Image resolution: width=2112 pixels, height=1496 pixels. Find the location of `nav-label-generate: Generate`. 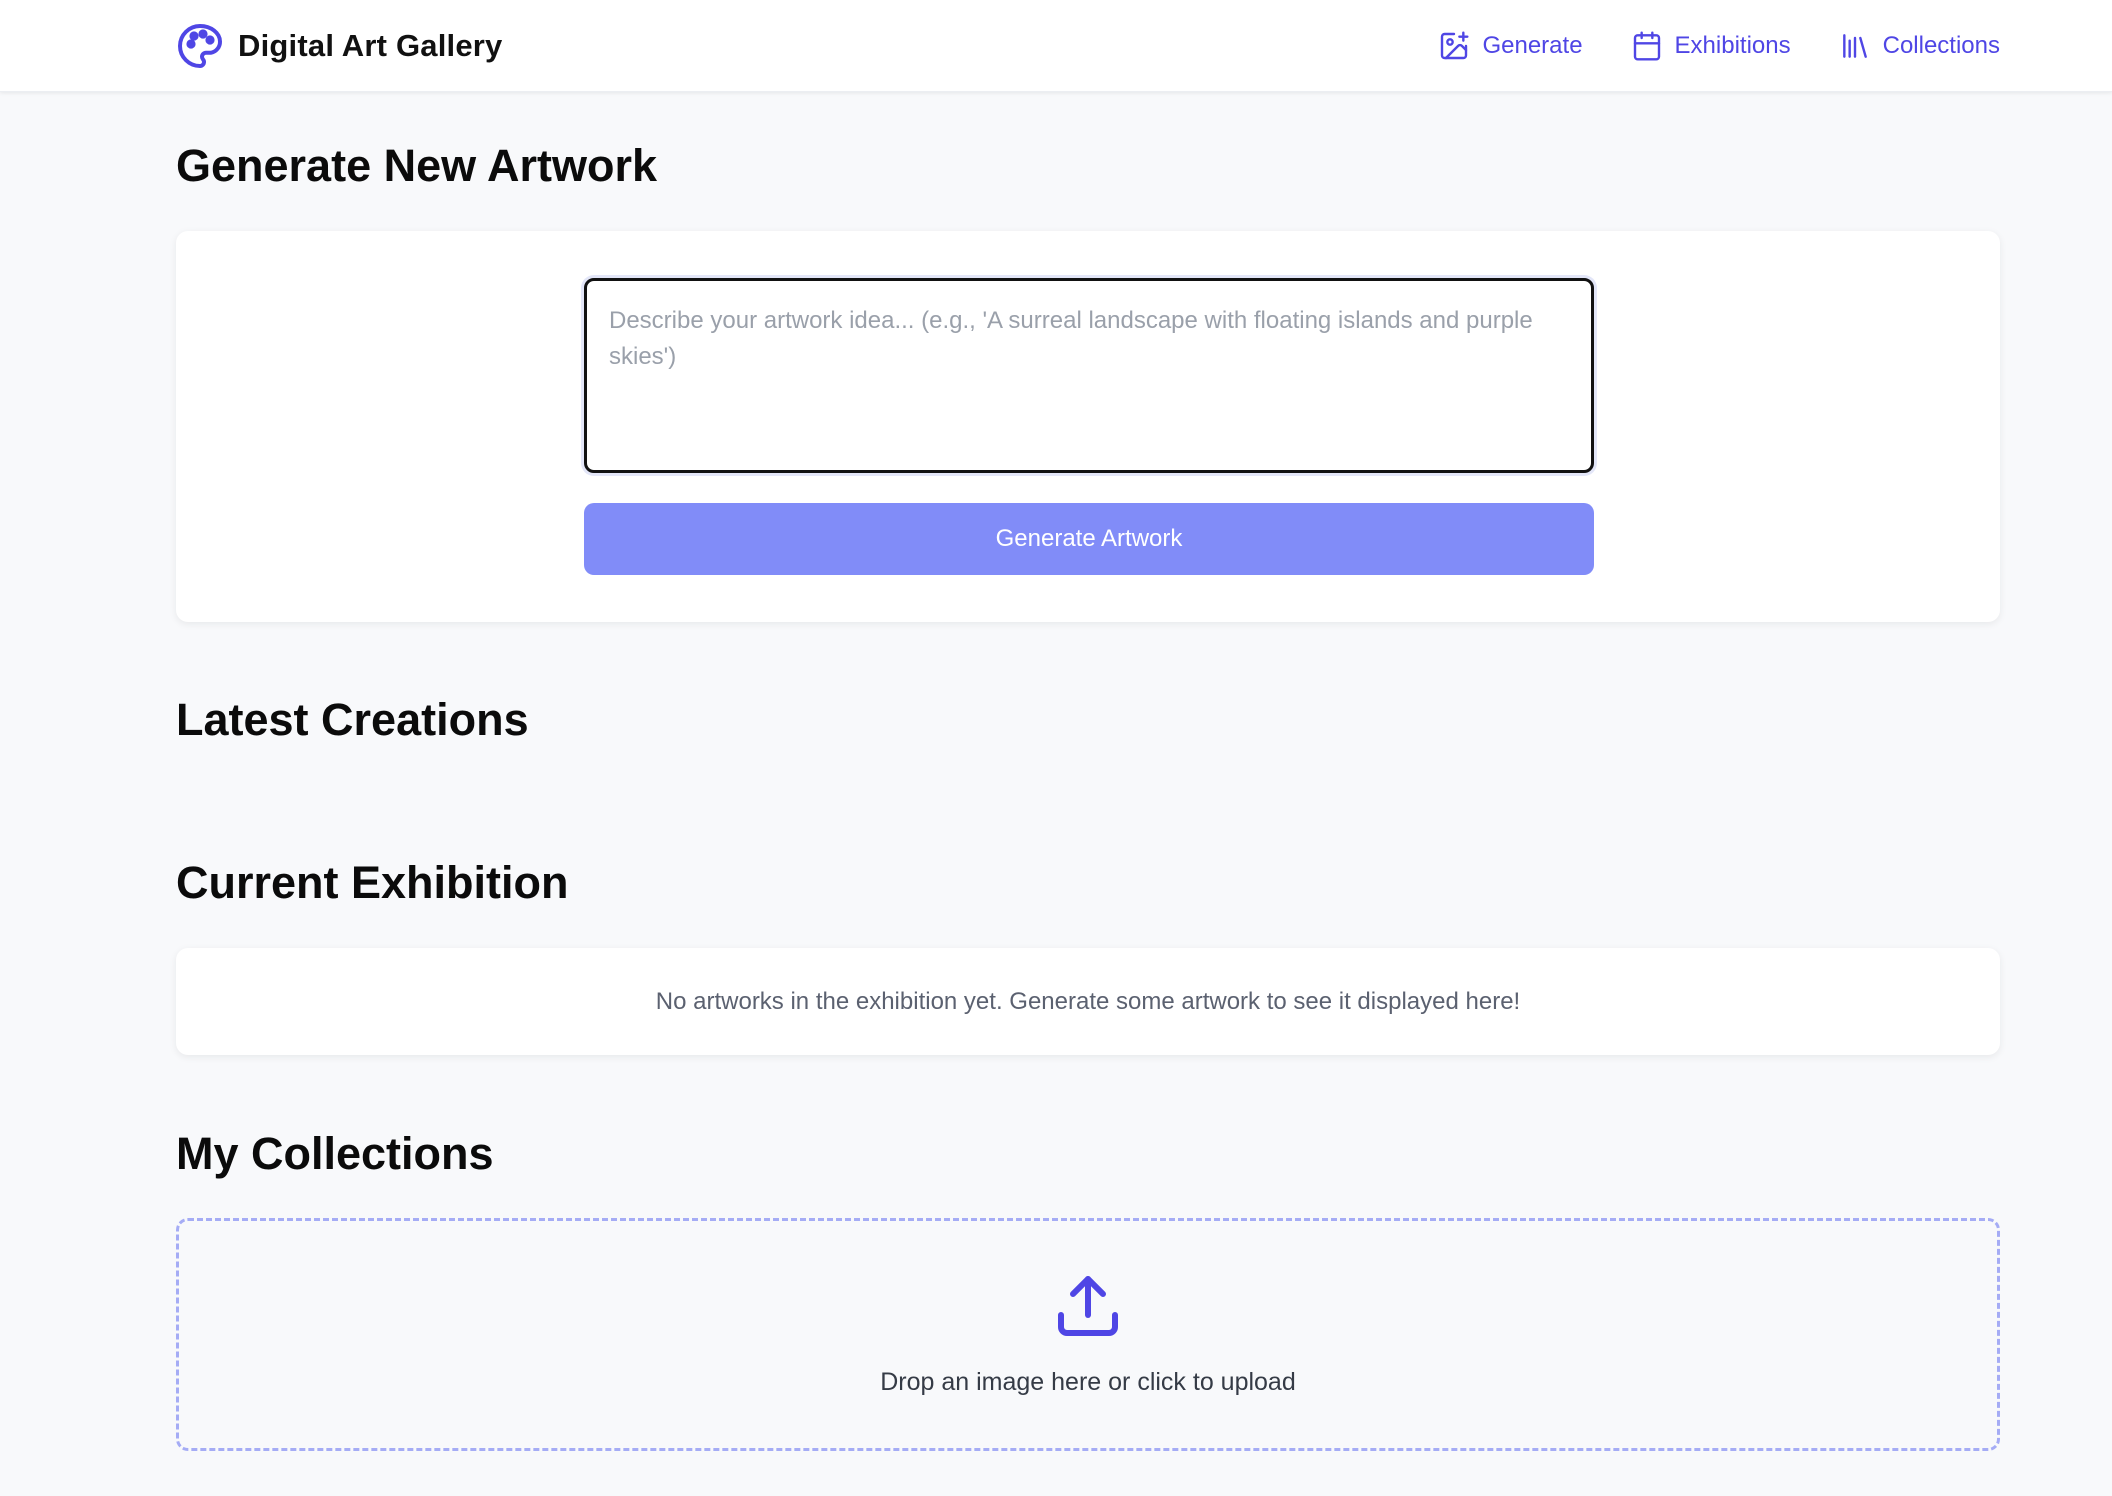

nav-label-generate: Generate is located at coordinates (1532, 45).